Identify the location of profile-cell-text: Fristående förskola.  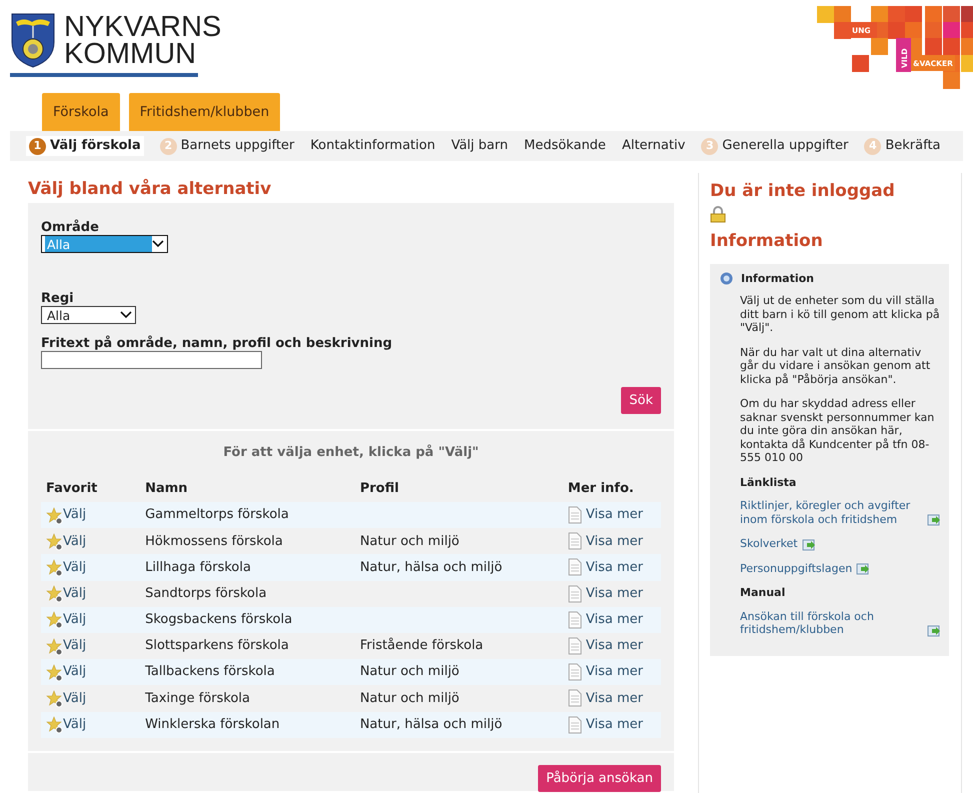
(422, 646).